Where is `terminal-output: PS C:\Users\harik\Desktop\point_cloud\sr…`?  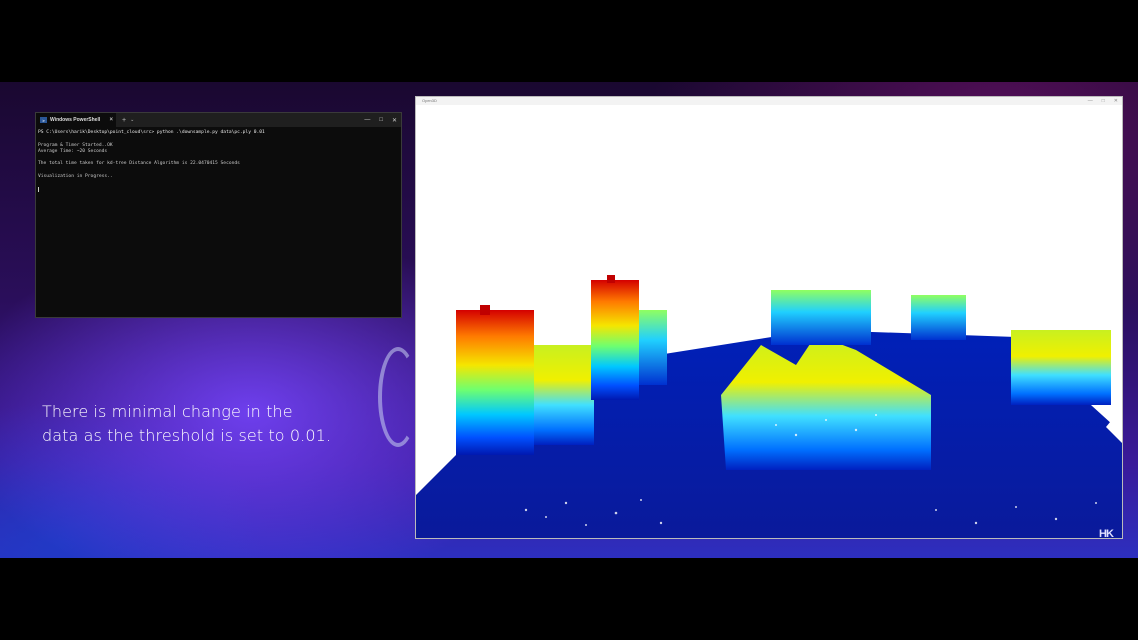 terminal-output: PS C:\Users\harik\Desktop\point_cloud\sr… is located at coordinates (218, 162).